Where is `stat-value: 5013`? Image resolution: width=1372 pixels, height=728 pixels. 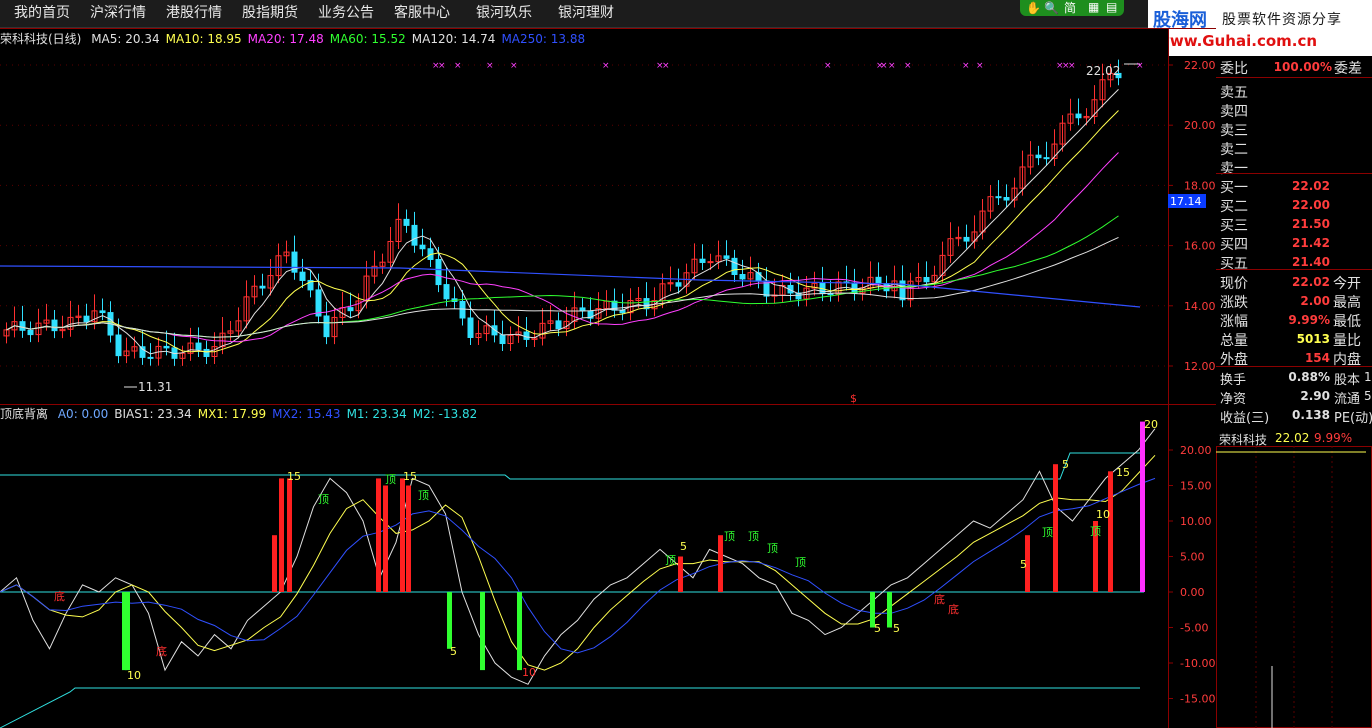 stat-value: 5013 is located at coordinates (1313, 339).